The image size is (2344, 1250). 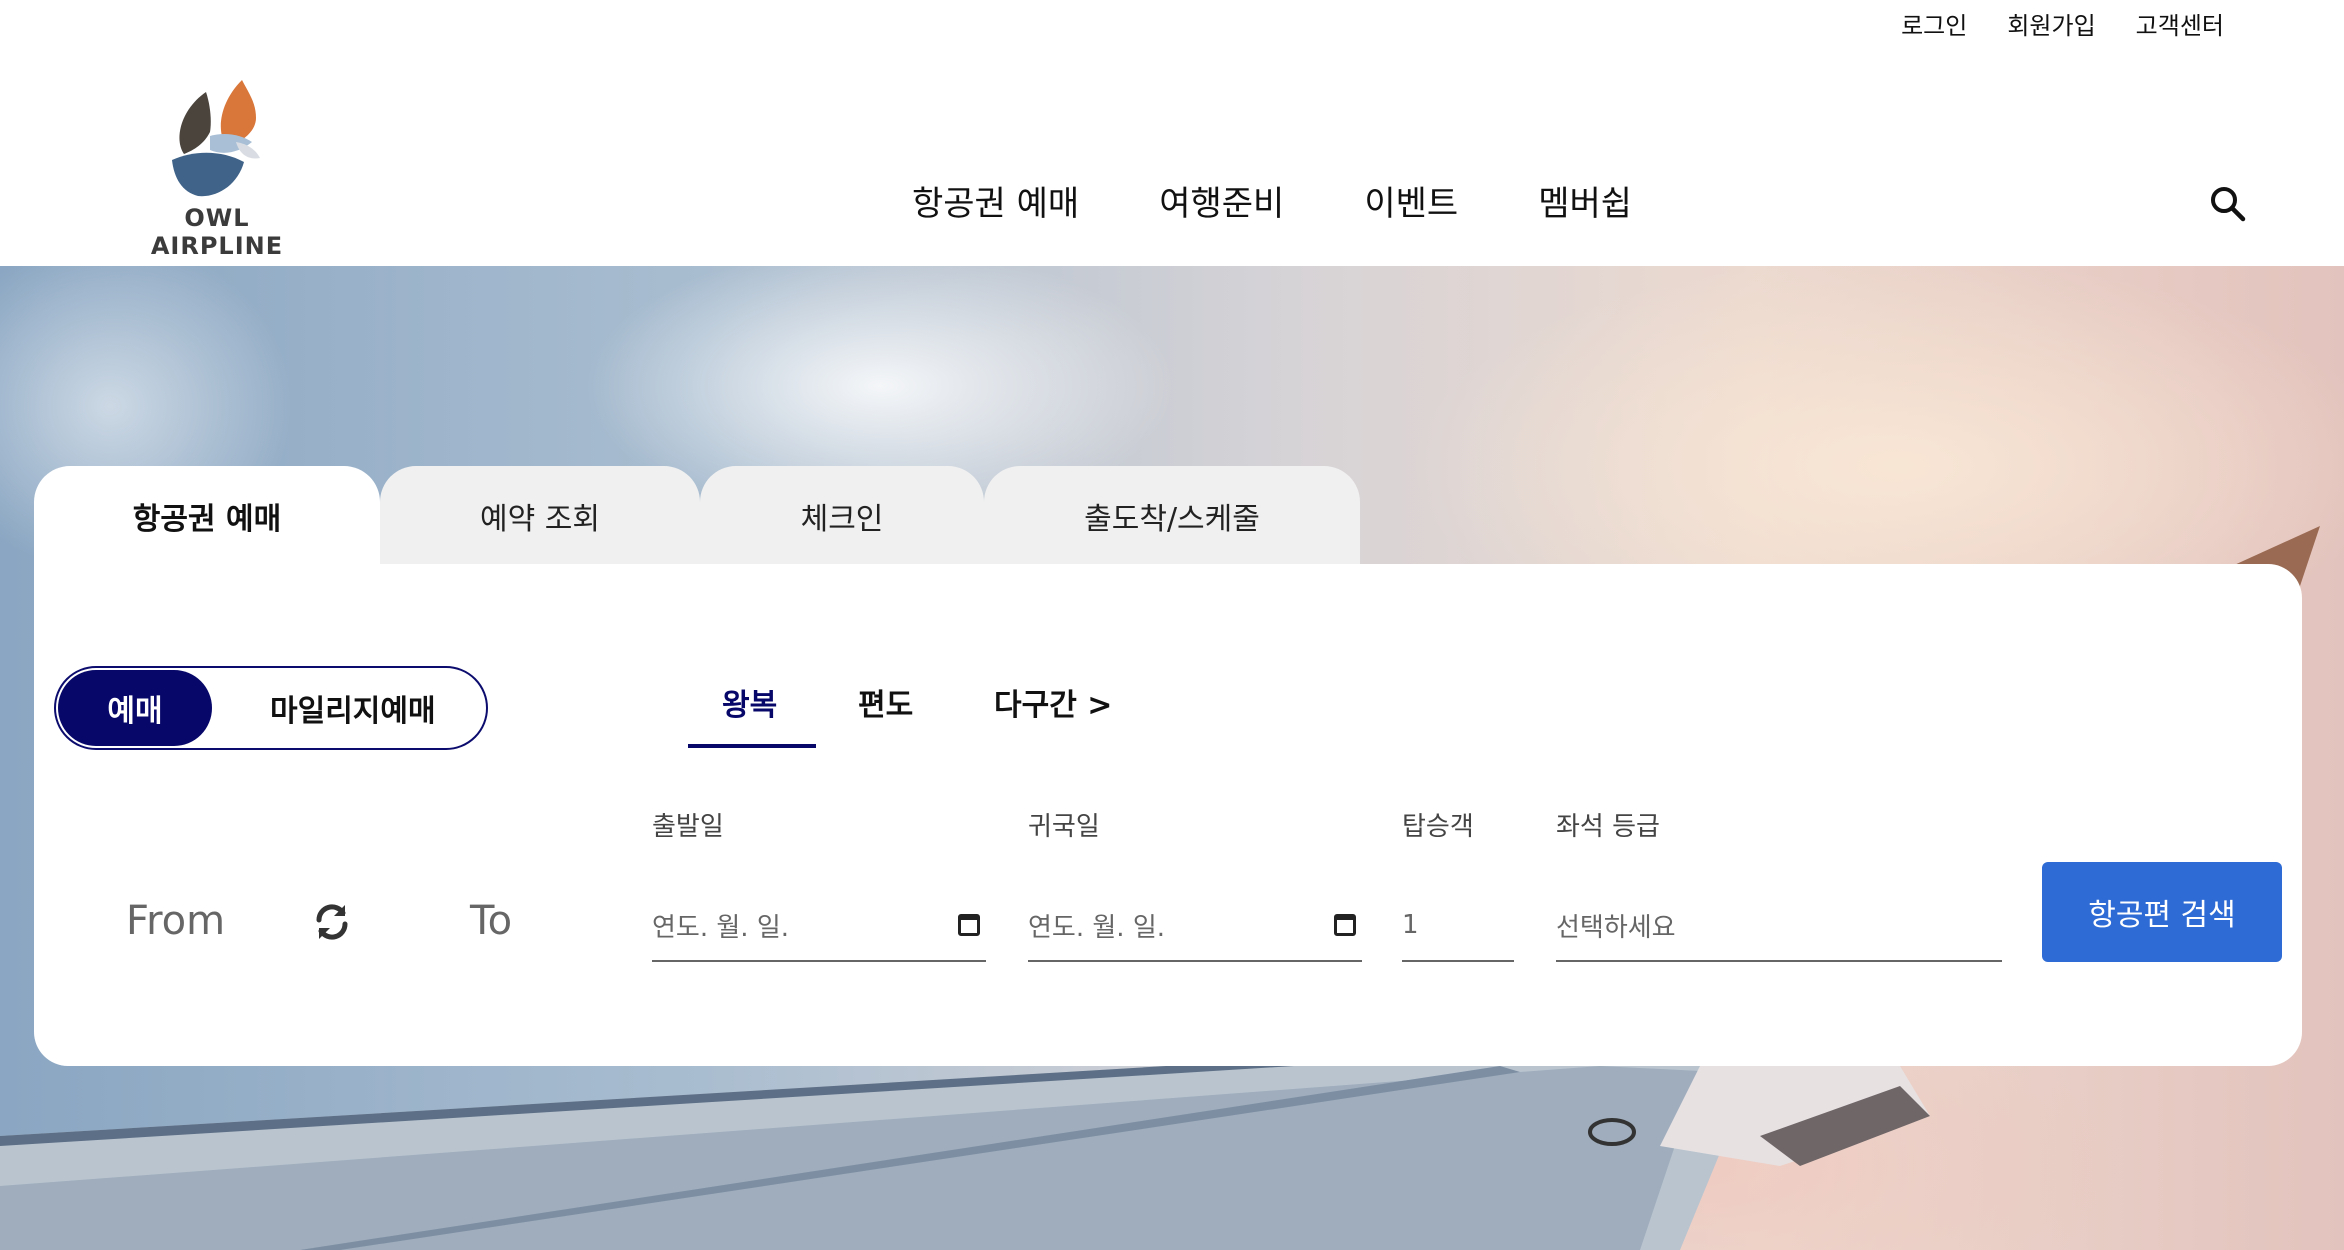 I want to click on booking-type-toggle: 예매 마일리지예매, so click(x=271, y=708).